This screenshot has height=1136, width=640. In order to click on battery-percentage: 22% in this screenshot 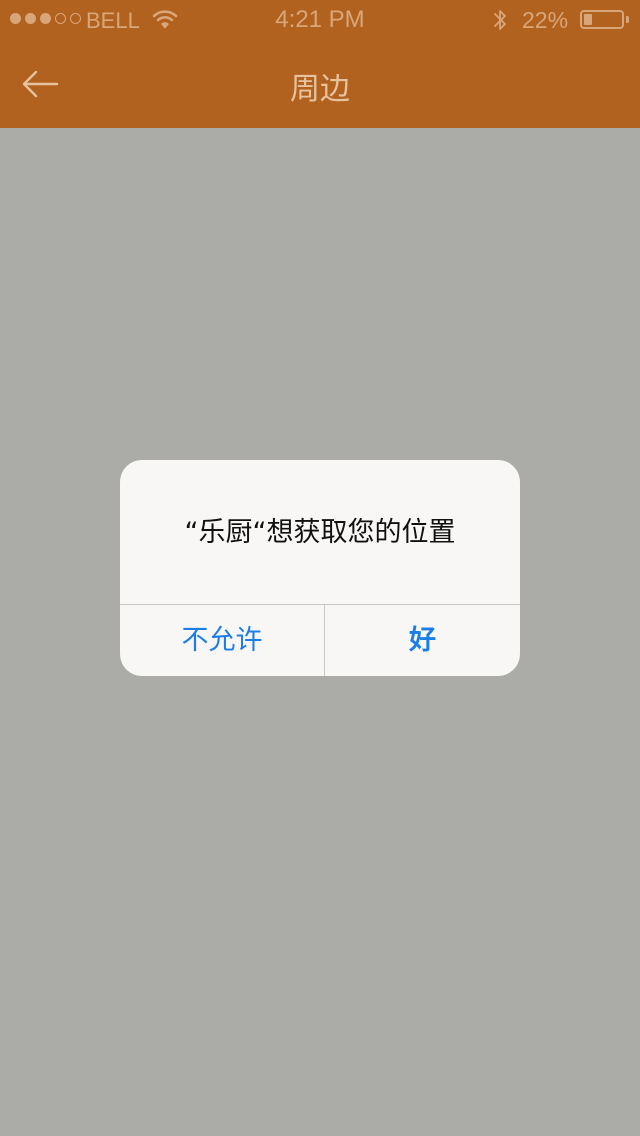, I will do `click(545, 20)`.